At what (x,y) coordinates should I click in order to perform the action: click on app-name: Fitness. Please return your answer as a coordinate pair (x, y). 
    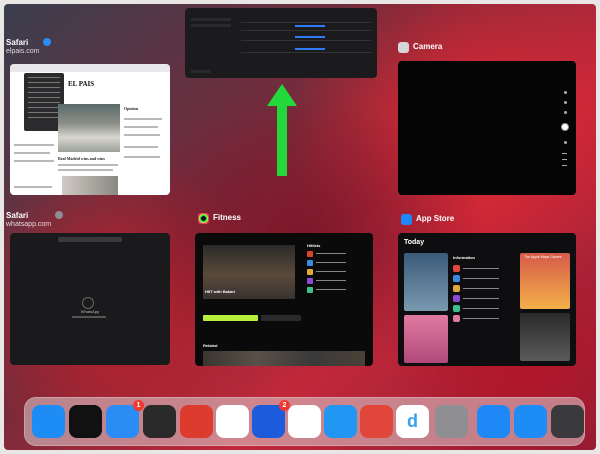
    Looking at the image, I should click on (227, 217).